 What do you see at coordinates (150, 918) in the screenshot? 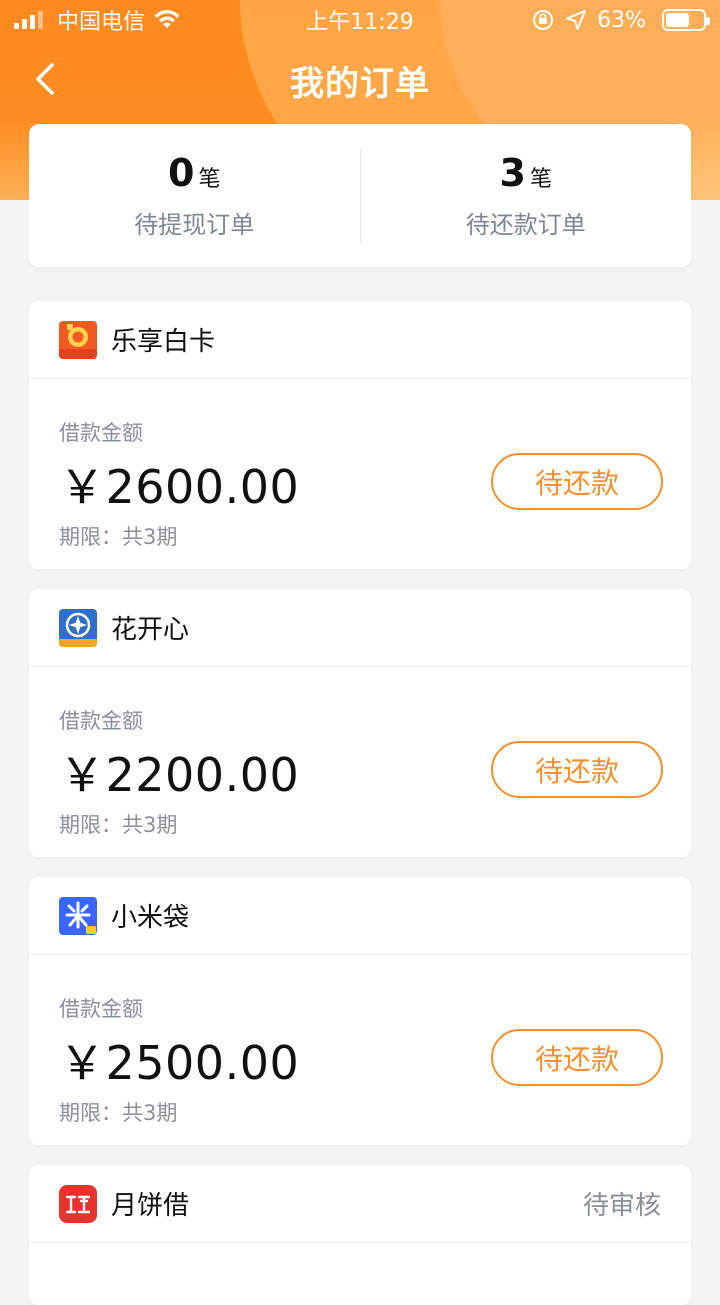
I see `order-name: 小米袋` at bounding box center [150, 918].